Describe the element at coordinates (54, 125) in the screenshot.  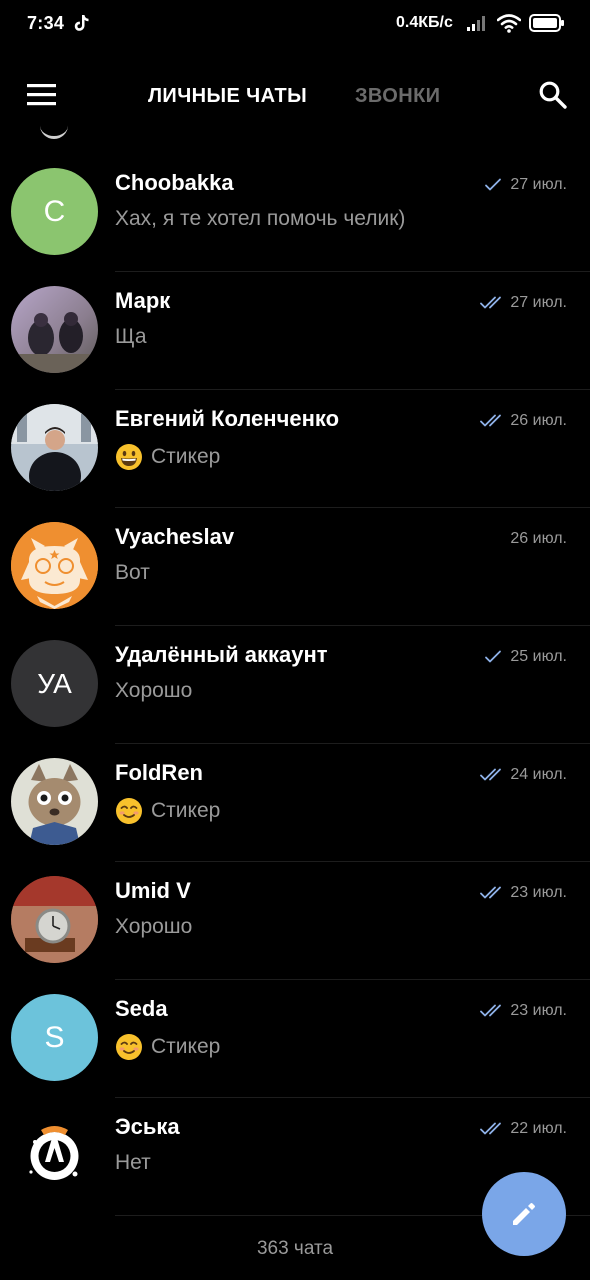
I see `partial-avatar` at that location.